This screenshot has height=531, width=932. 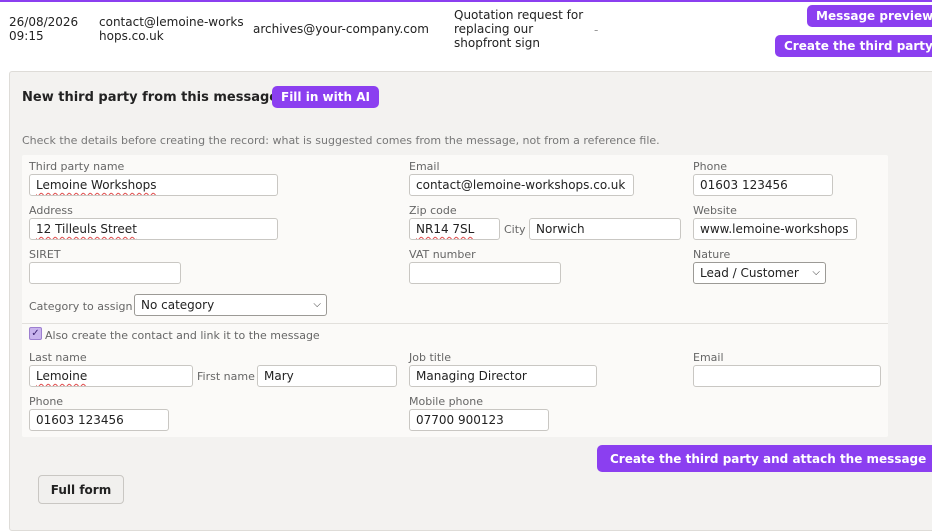 What do you see at coordinates (446, 401) in the screenshot?
I see `mobile-label: Mobile phone` at bounding box center [446, 401].